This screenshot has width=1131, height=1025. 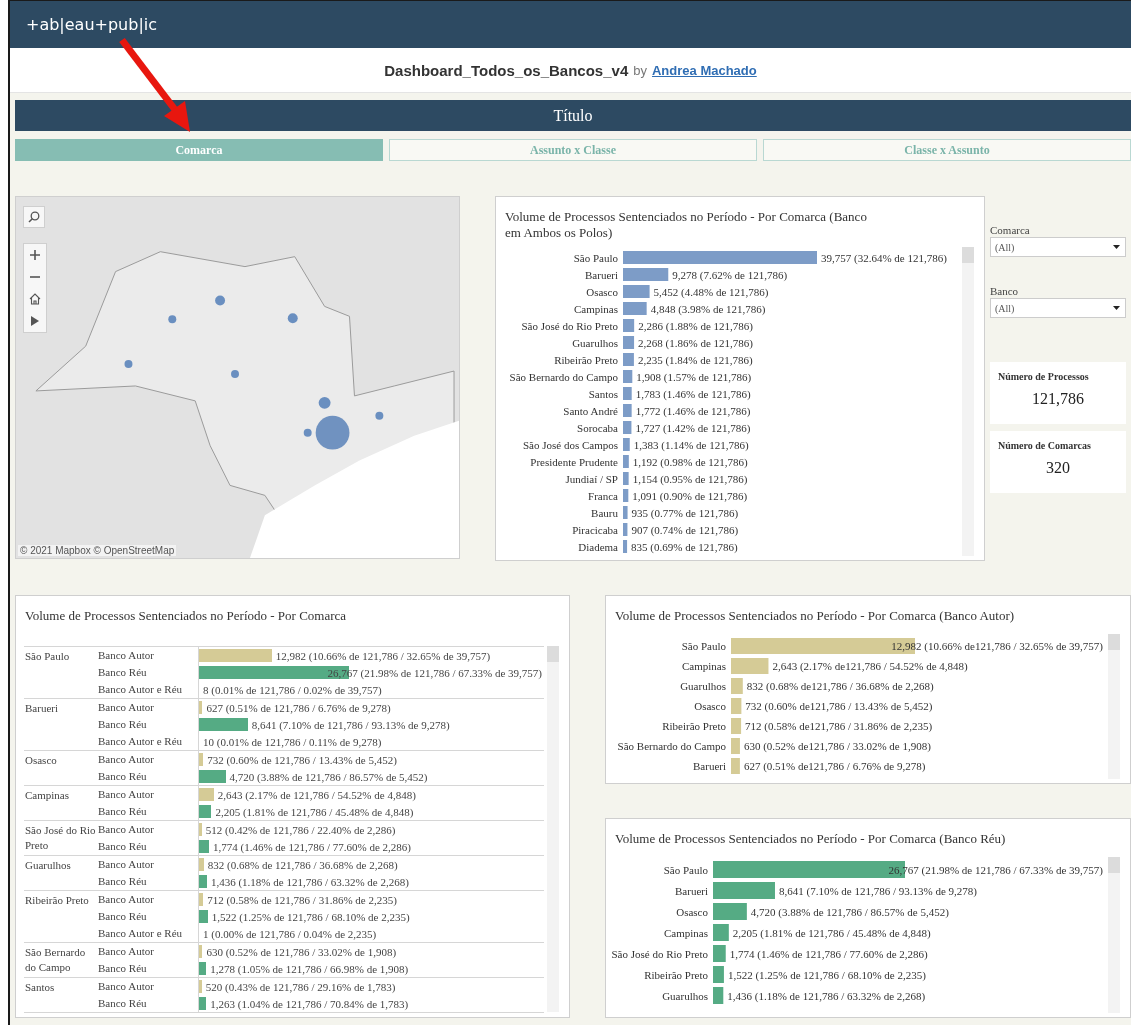 I want to click on value-label: 835 (0.69% de 121,786), so click(x=684, y=546).